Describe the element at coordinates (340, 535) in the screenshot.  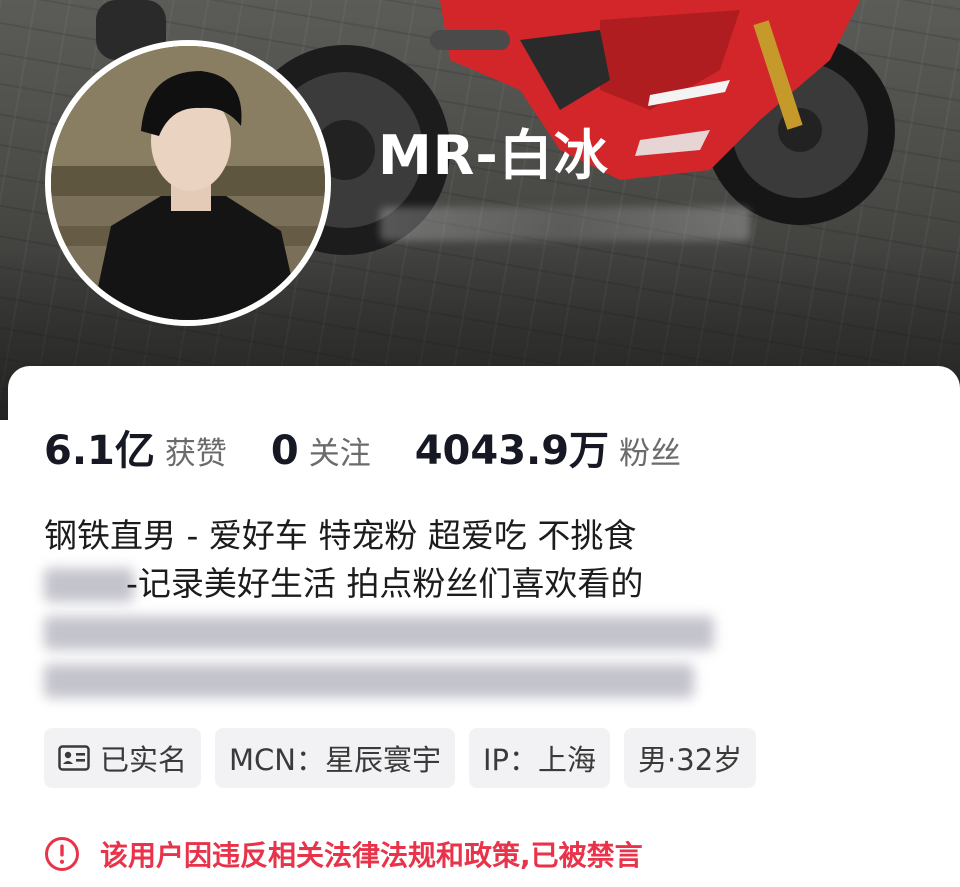
I see `bio-text: 钢铁直男 - 爱好车 特宠粉 超爱吃 不挑食` at that location.